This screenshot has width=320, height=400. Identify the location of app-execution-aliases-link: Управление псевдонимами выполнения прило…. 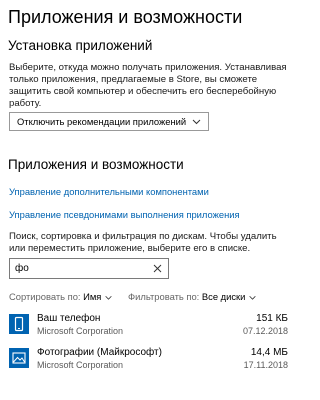
(124, 214).